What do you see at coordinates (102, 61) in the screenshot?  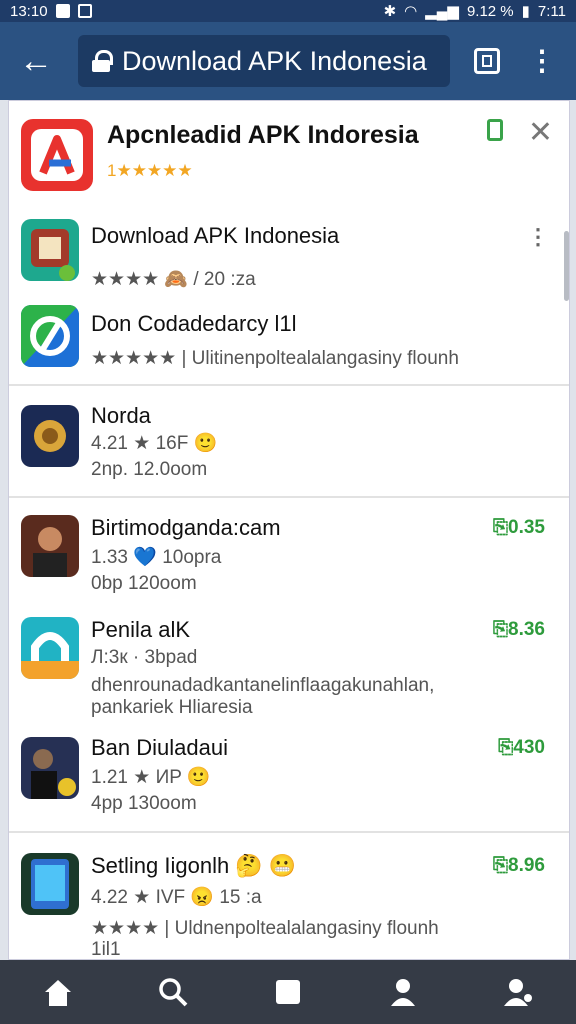 I see `lock-icon` at bounding box center [102, 61].